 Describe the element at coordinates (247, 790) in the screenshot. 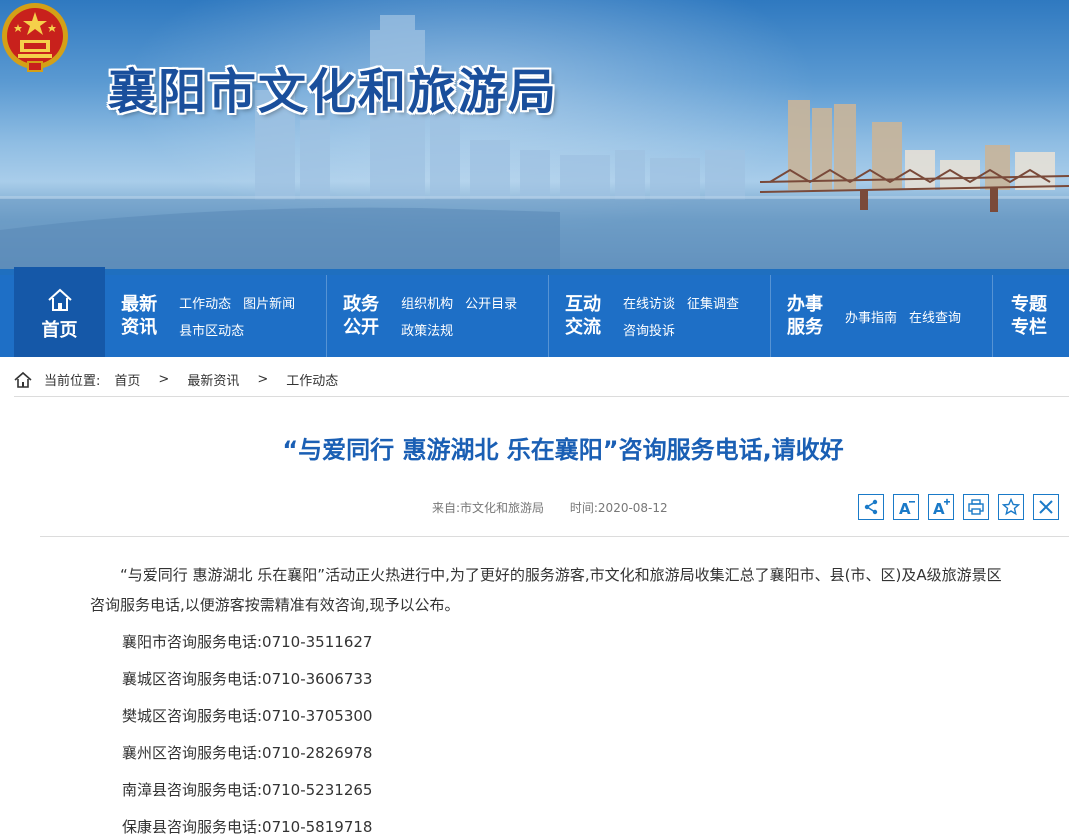

I see `phone-line: 南漳县咨询服务电话:0710-5231265` at that location.